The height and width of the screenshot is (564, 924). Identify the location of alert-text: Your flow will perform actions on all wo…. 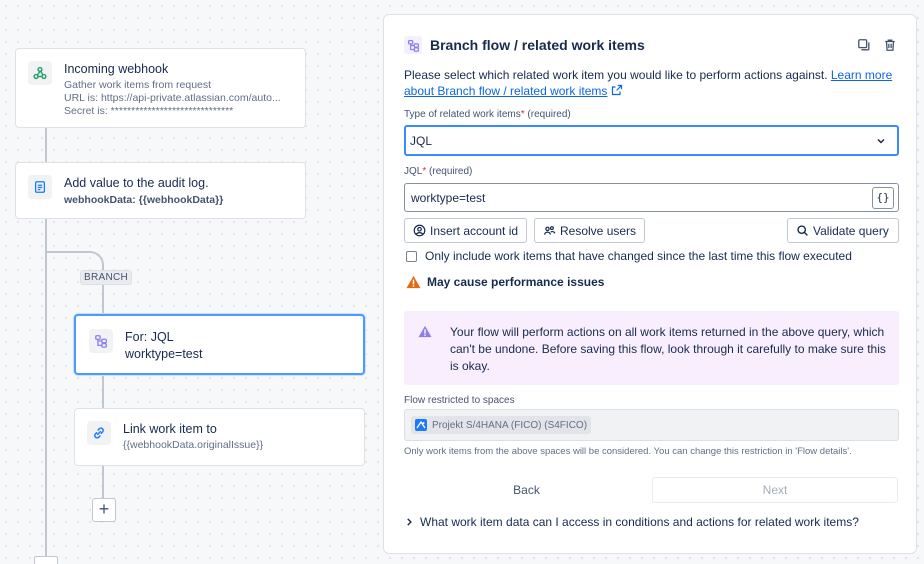
(668, 349).